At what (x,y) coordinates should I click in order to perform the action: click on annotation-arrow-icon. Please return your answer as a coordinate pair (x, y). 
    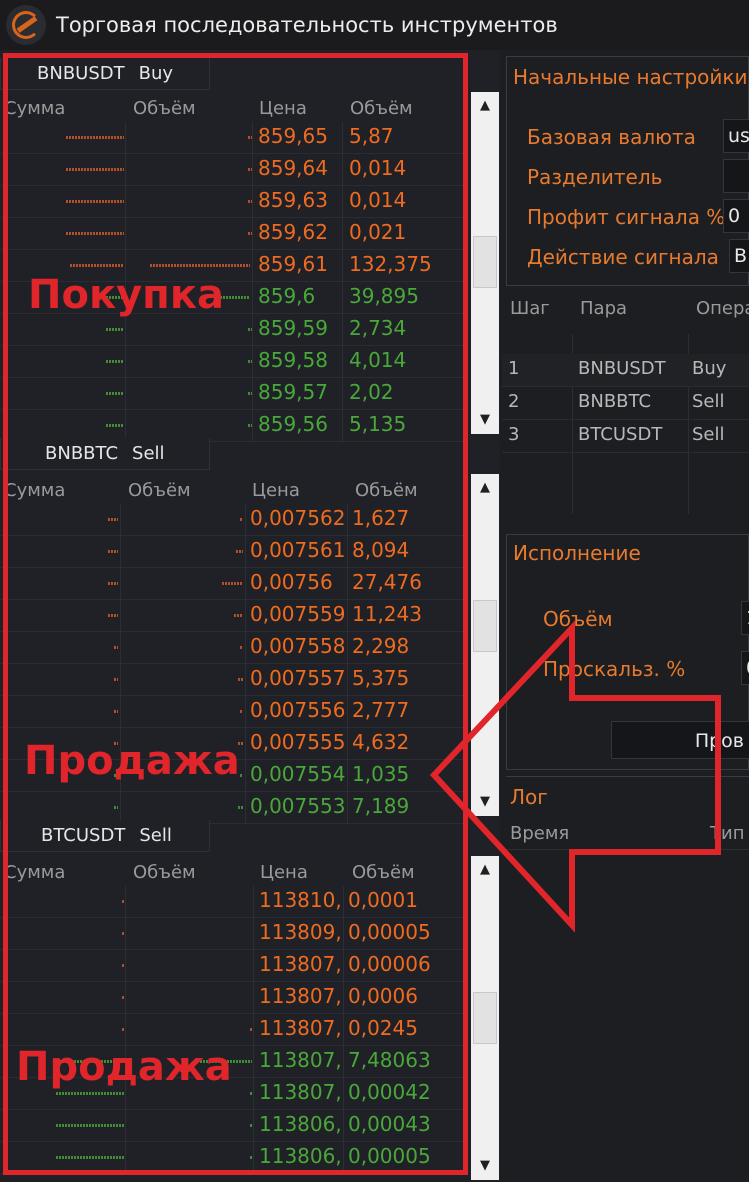
    Looking at the image, I should click on (575, 776).